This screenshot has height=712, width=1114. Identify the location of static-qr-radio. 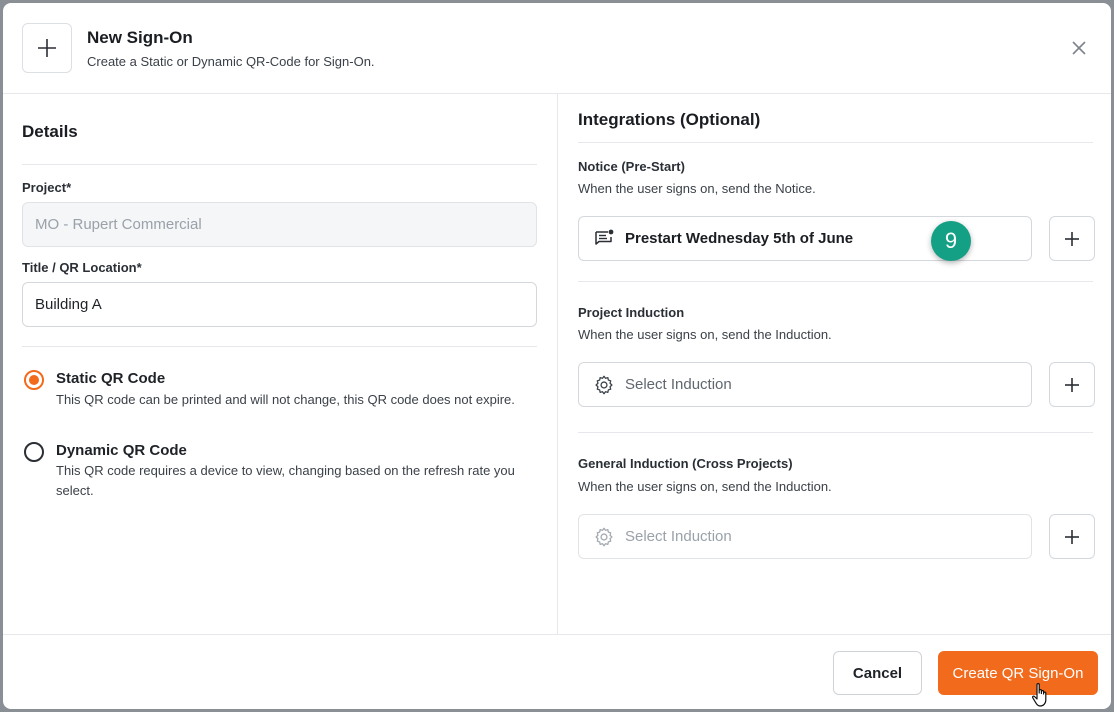
(34, 380).